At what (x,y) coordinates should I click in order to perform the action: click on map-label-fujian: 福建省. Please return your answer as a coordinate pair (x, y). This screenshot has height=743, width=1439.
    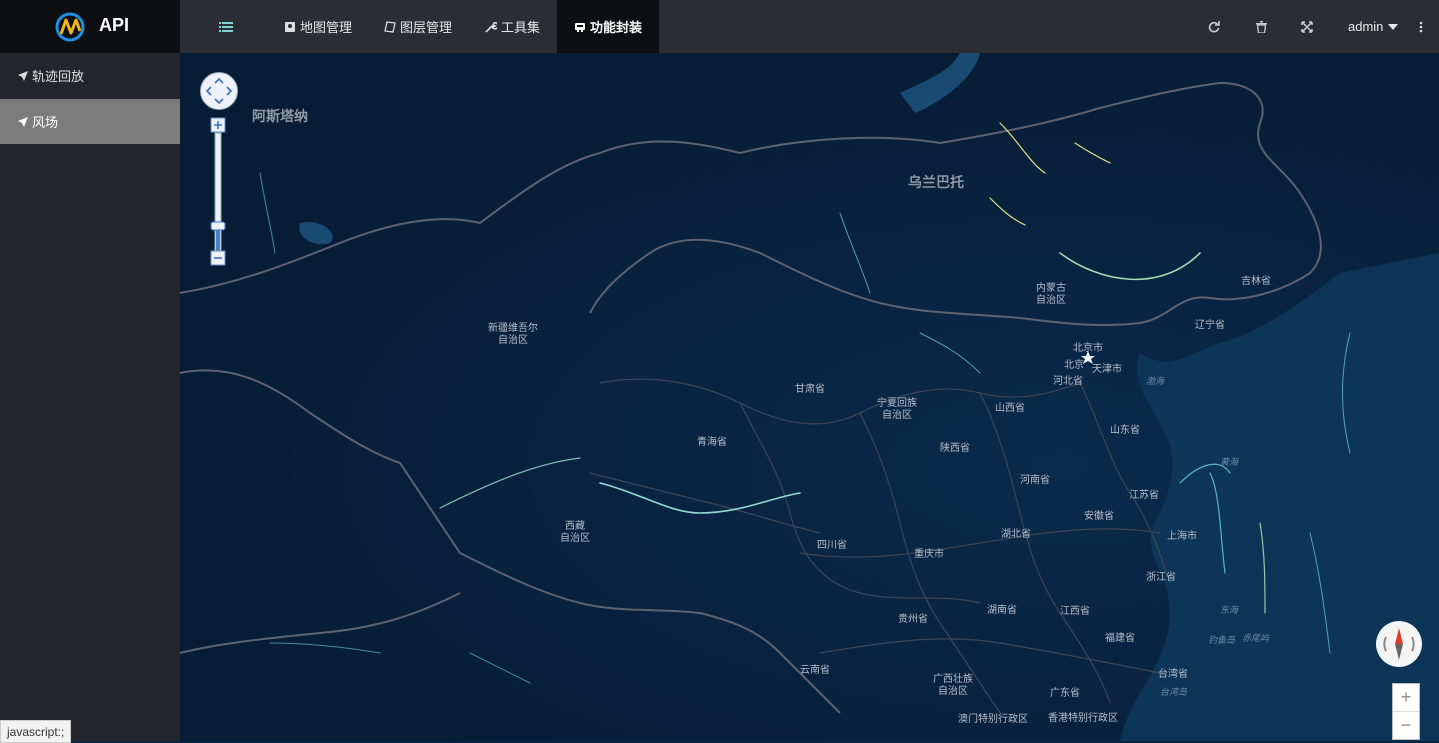
    Looking at the image, I should click on (1120, 638).